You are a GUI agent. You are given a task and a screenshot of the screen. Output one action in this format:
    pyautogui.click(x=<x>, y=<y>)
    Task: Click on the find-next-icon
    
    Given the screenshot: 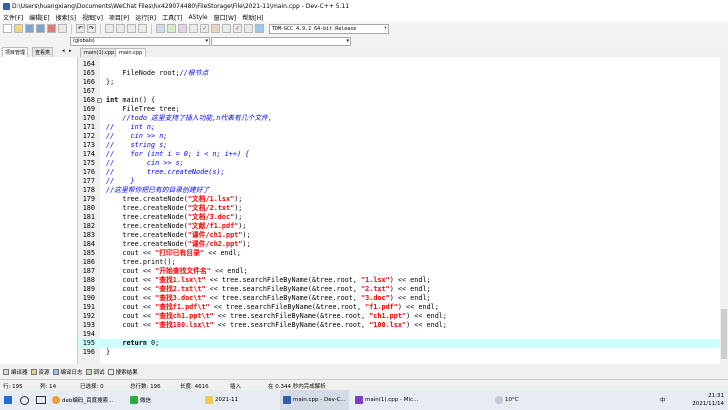 What is the action you would take?
    pyautogui.click(x=131, y=28)
    